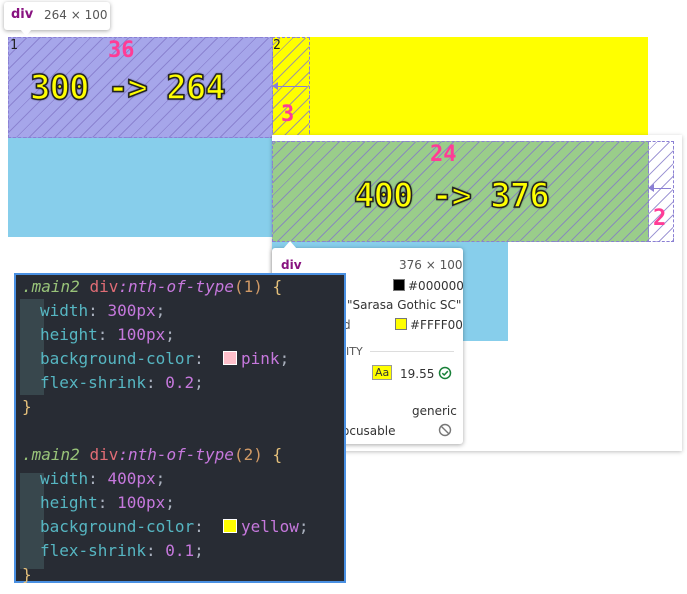 This screenshot has width=687, height=594. Describe the element at coordinates (429, 325) in the screenshot. I see `info-bg-value: #FFFF00` at that location.